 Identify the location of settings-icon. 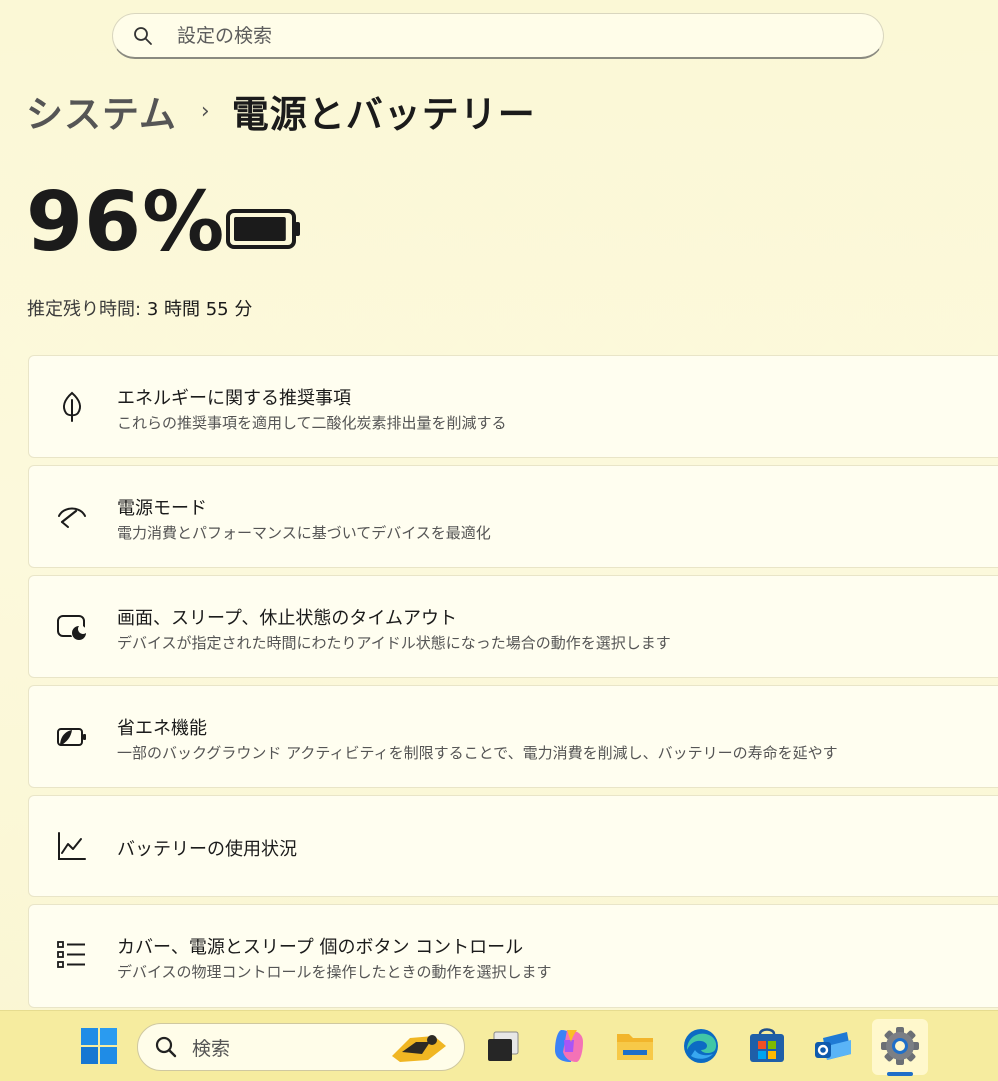
(900, 1046).